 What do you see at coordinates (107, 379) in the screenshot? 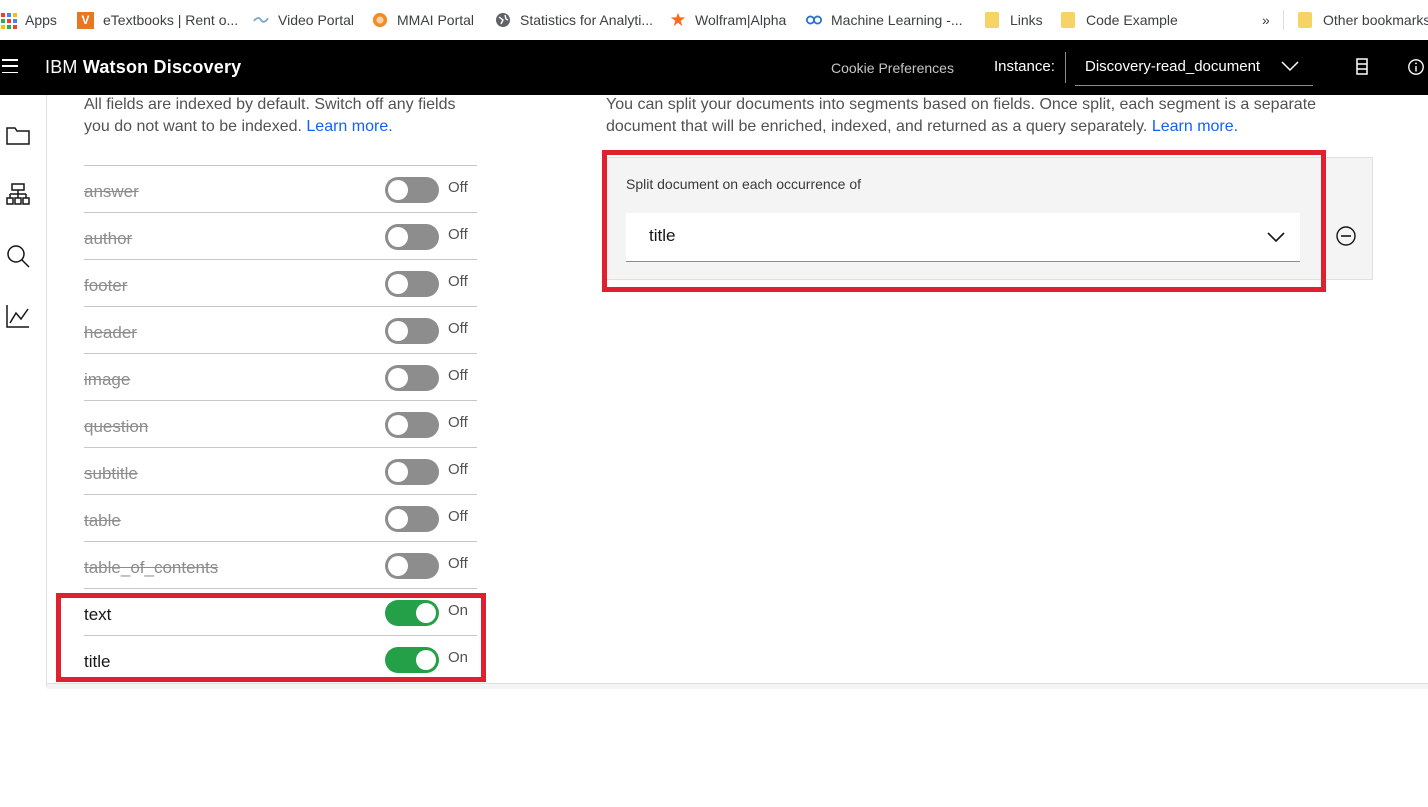
I see `field-name: image` at bounding box center [107, 379].